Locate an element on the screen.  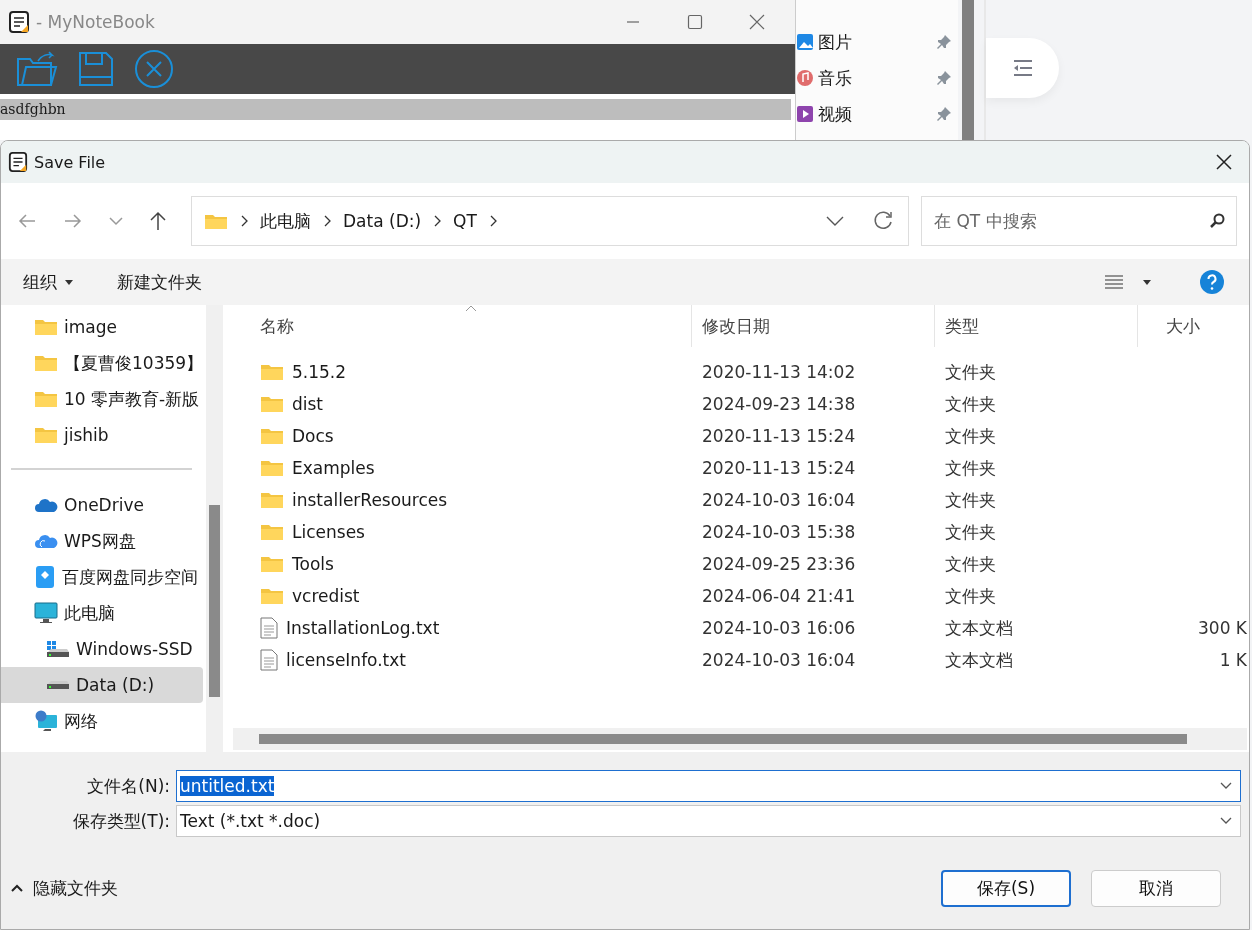
file-row: Examples 2020-11-13 15:24 文件夹 is located at coordinates (740, 468).